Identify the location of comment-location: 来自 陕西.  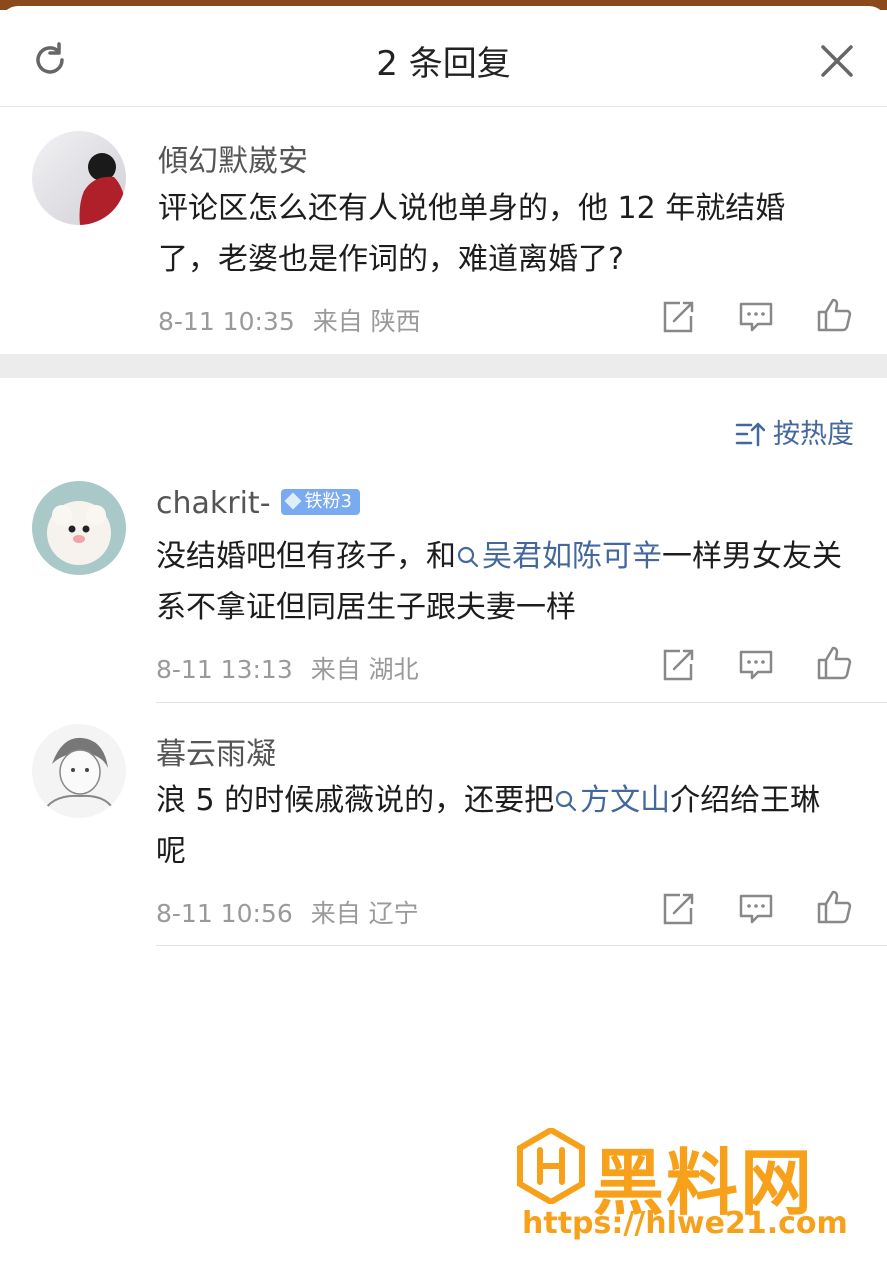
(366, 321).